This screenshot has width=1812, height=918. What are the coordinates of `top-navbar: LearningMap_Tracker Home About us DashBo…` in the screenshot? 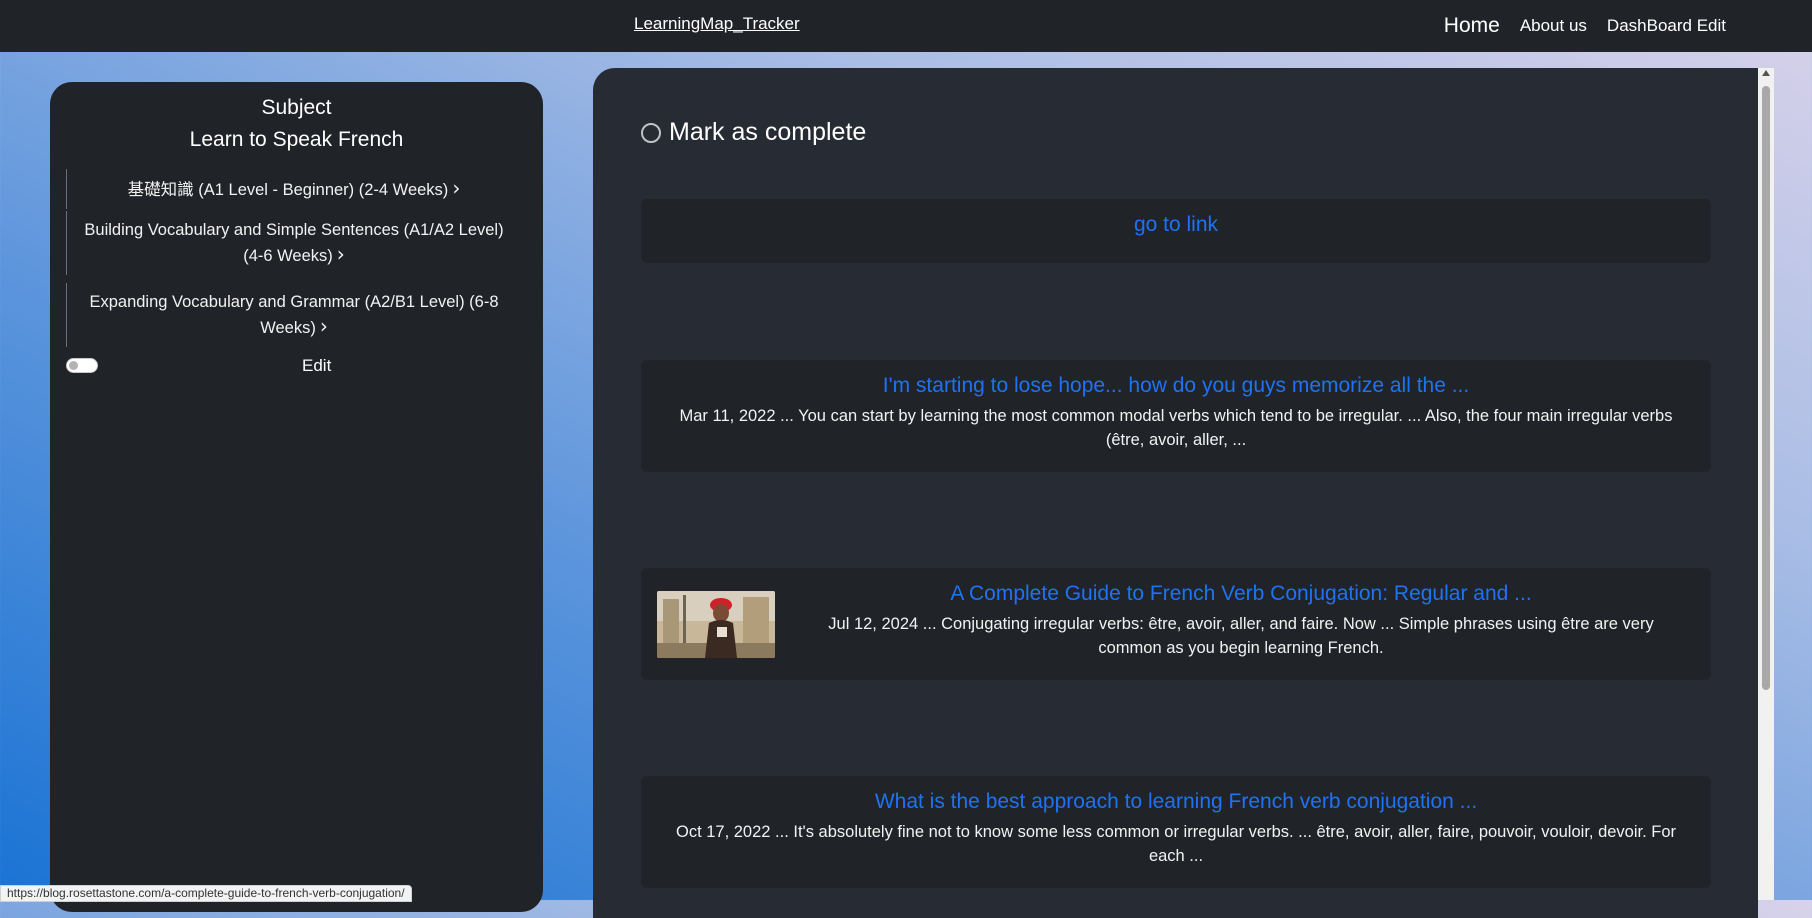 It's located at (906, 26).